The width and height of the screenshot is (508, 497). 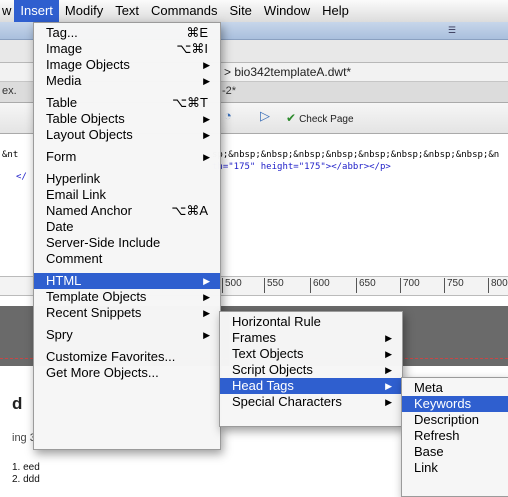 I want to click on menu-modify: Modify, so click(x=84, y=11).